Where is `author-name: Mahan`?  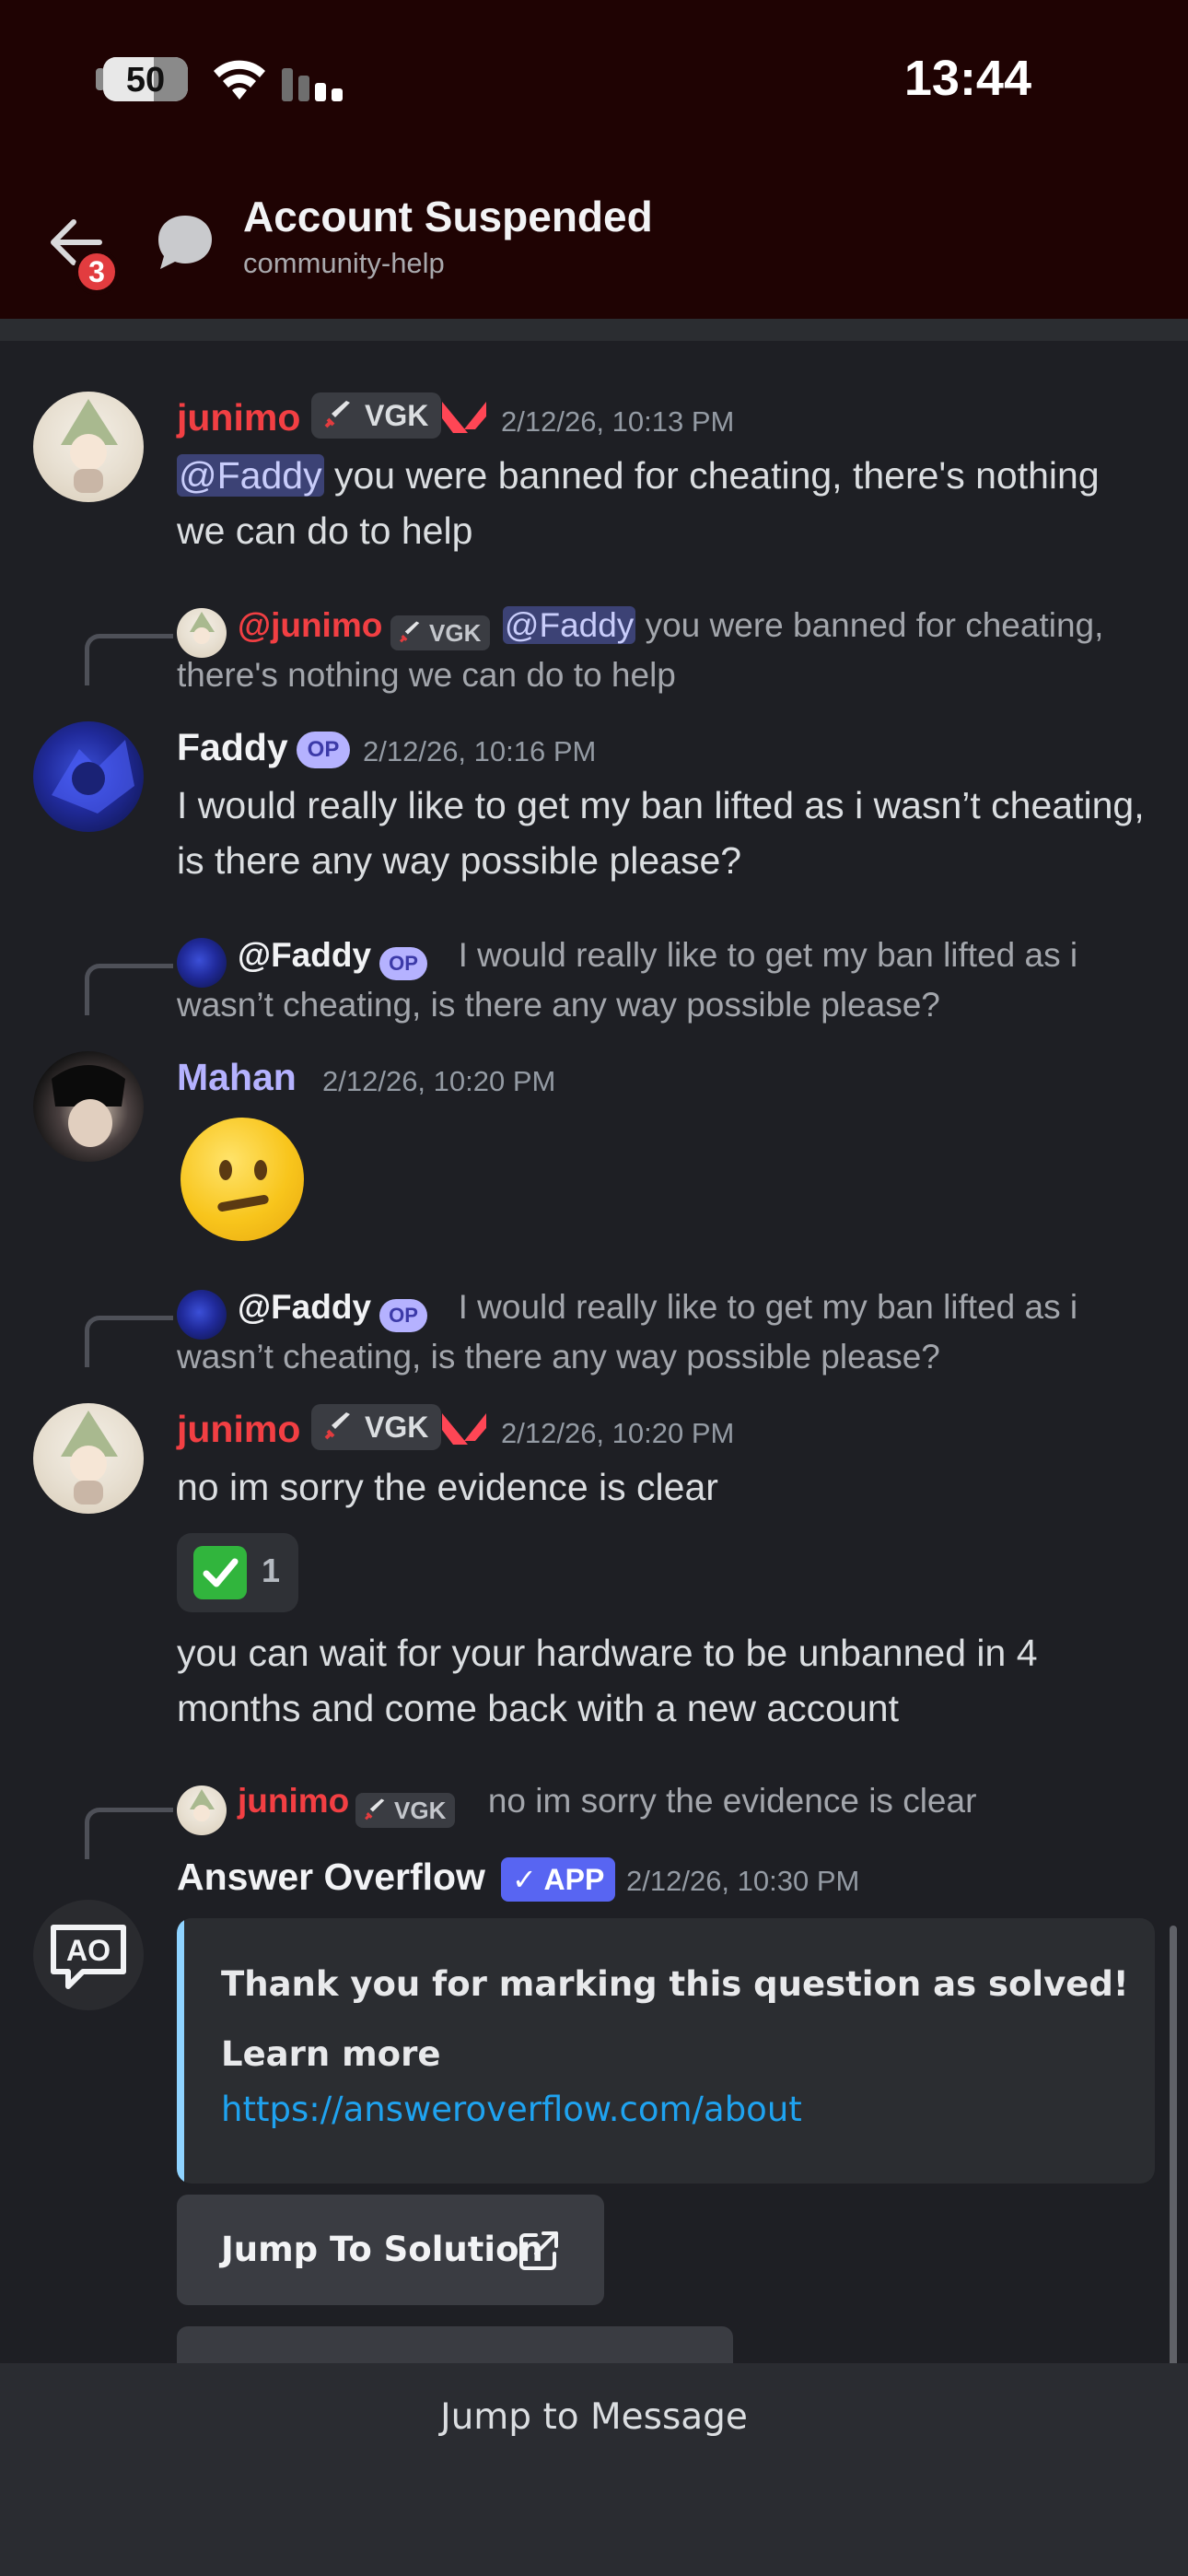 author-name: Mahan is located at coordinates (237, 1077).